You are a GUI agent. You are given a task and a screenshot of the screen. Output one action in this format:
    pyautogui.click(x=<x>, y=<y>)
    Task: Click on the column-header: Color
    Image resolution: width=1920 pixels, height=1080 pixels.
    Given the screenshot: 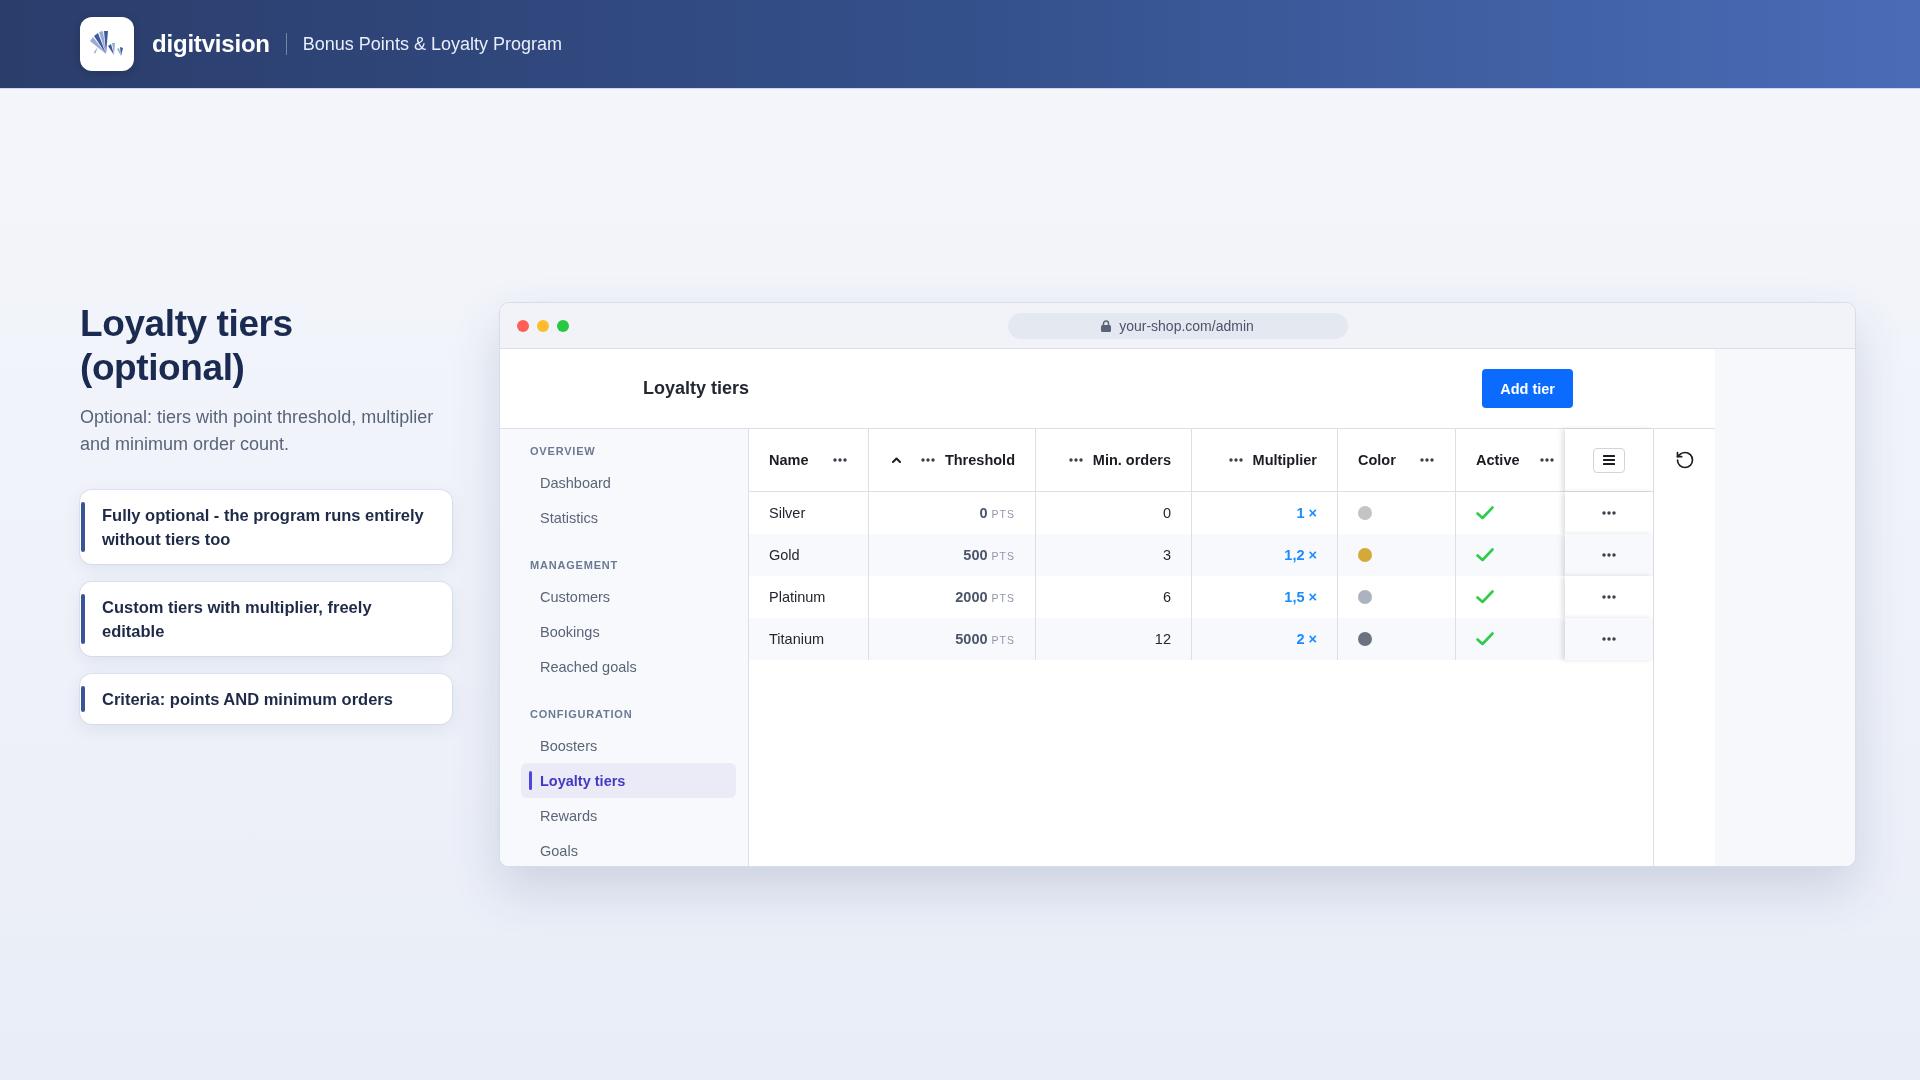 What is the action you would take?
    pyautogui.click(x=1377, y=460)
    